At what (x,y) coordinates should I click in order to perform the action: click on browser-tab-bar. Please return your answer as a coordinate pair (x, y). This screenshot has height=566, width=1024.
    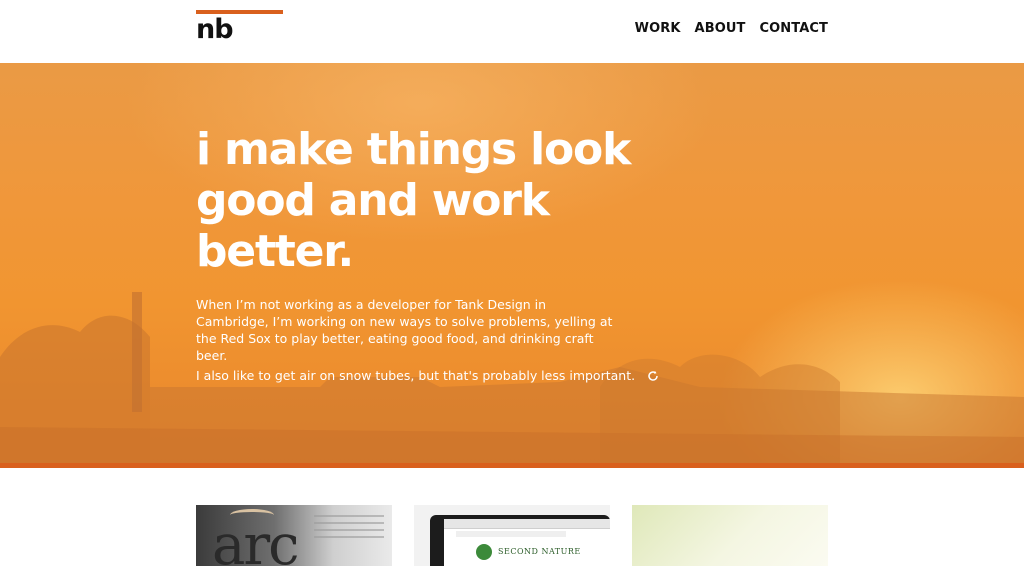
    Looking at the image, I should click on (527, 524).